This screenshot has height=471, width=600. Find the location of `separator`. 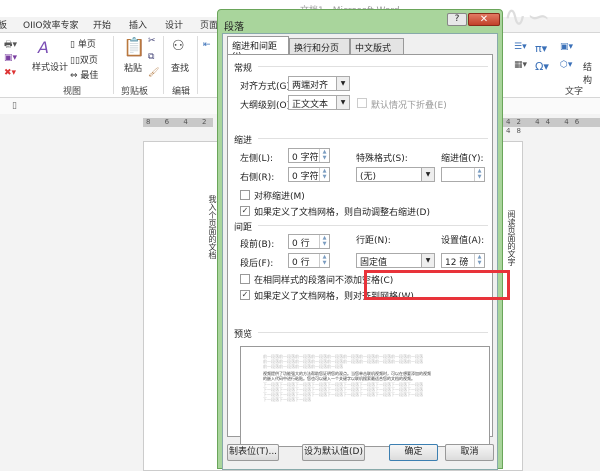

separator is located at coordinates (113, 65).